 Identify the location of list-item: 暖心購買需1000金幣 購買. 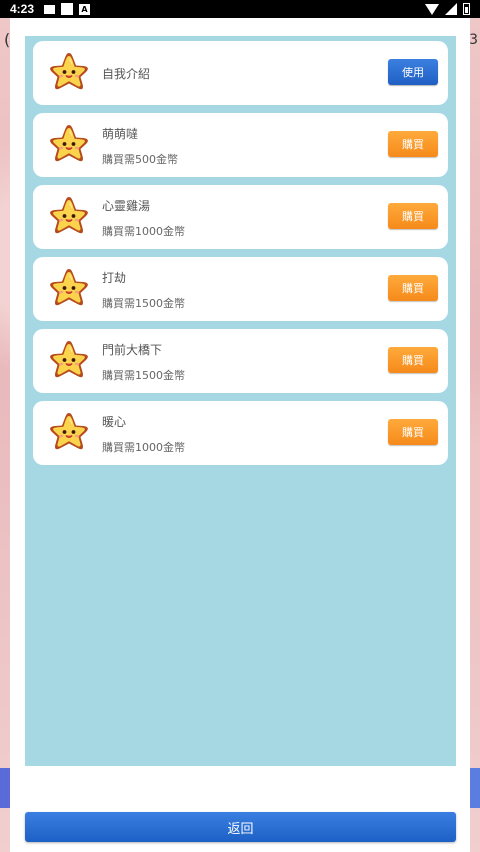
(240, 433).